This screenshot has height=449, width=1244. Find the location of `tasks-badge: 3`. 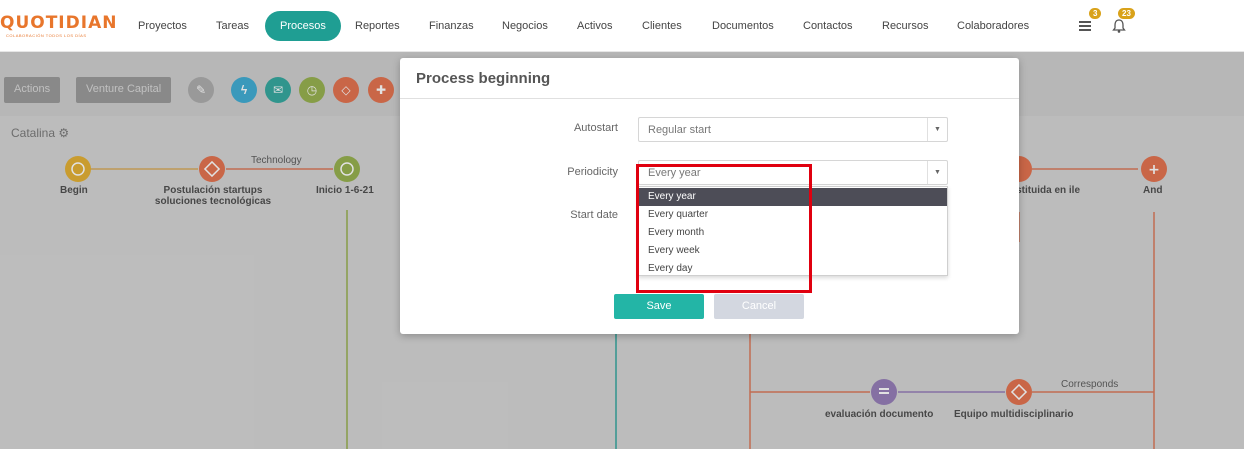

tasks-badge: 3 is located at coordinates (1095, 13).